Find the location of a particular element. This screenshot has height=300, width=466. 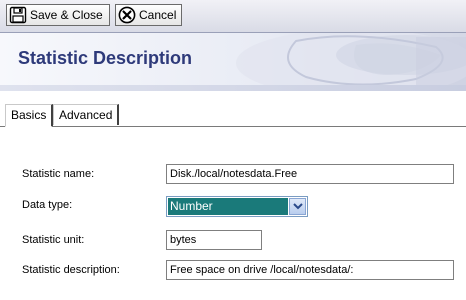

page-title: Statistic Description is located at coordinates (105, 58).